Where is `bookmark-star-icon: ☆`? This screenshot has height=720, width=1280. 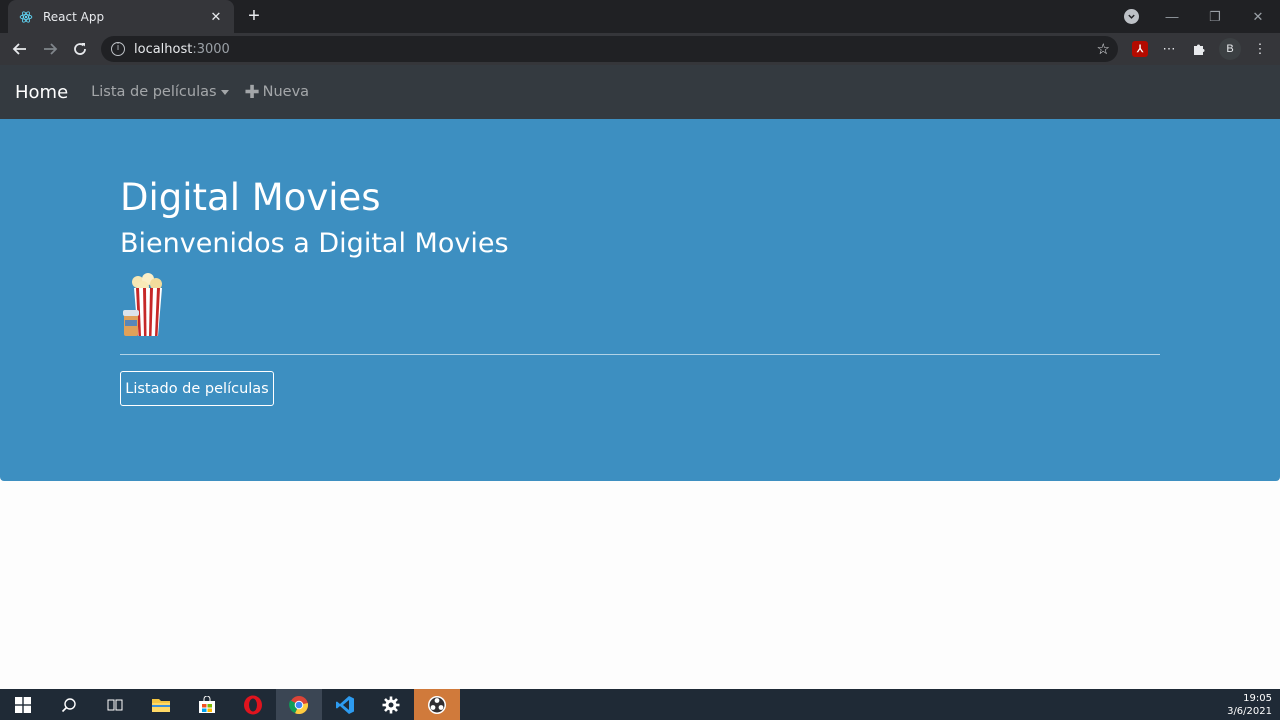
bookmark-star-icon: ☆ is located at coordinates (1103, 49).